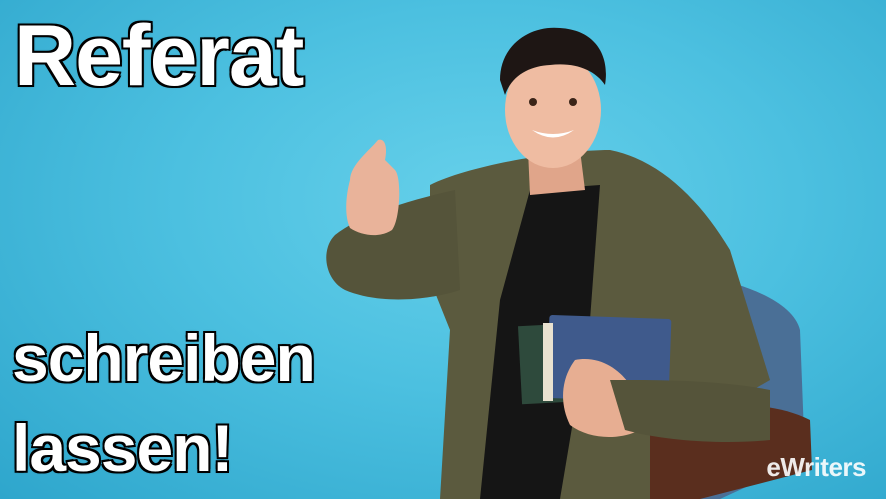 Image resolution: width=886 pixels, height=499 pixels. Describe the element at coordinates (373, 187) in the screenshot. I see `thumbs-up-hand` at that location.